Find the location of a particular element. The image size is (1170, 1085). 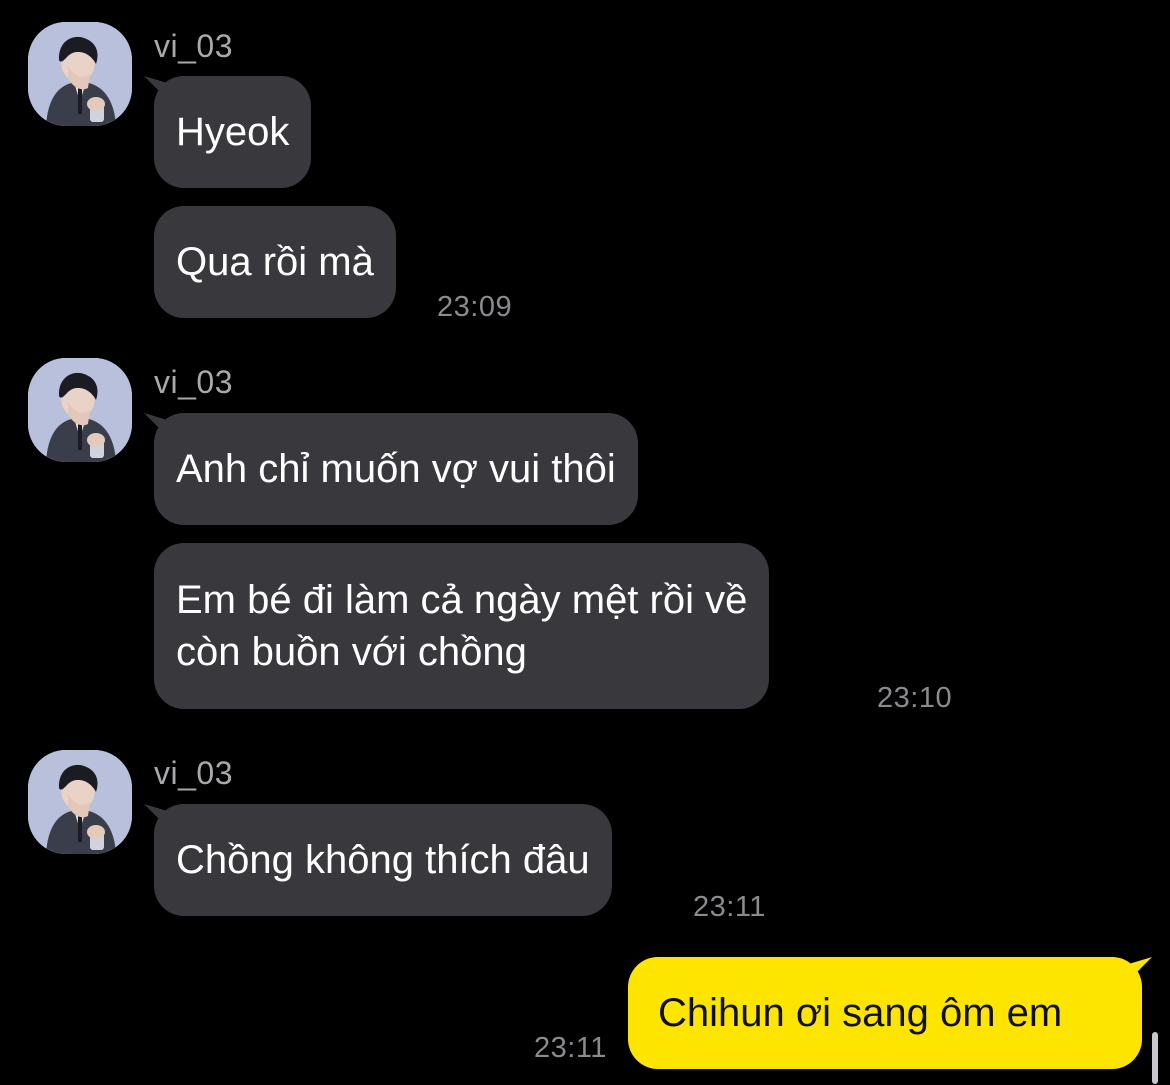

scrollbar is located at coordinates (1155, 1058).